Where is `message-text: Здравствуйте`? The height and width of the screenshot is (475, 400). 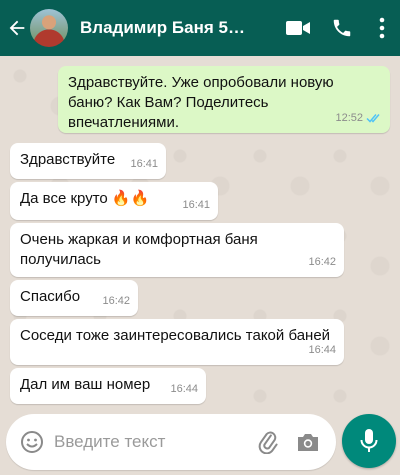 message-text: Здравствуйте is located at coordinates (68, 159).